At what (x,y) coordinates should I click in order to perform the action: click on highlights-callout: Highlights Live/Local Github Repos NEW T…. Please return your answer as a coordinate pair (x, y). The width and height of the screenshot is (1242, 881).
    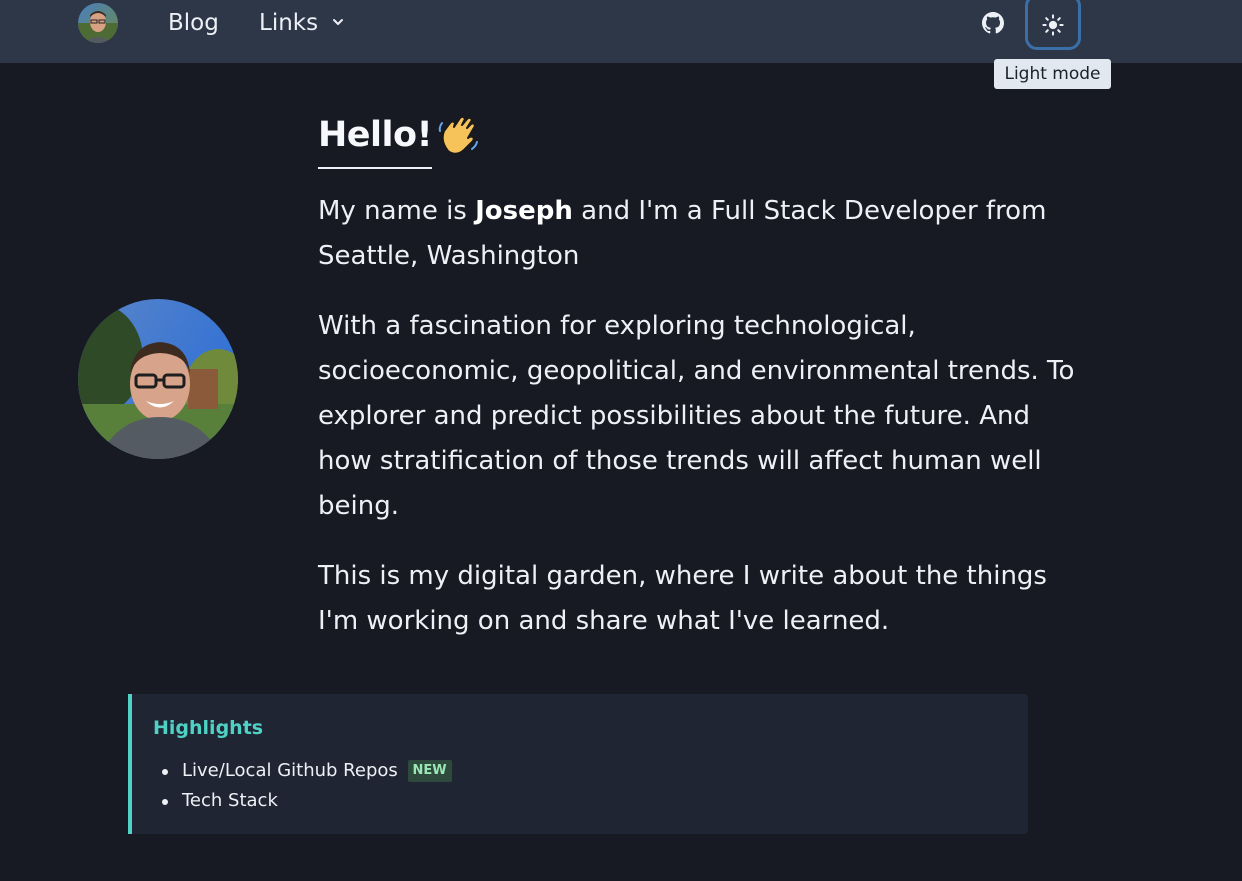
    Looking at the image, I should click on (578, 764).